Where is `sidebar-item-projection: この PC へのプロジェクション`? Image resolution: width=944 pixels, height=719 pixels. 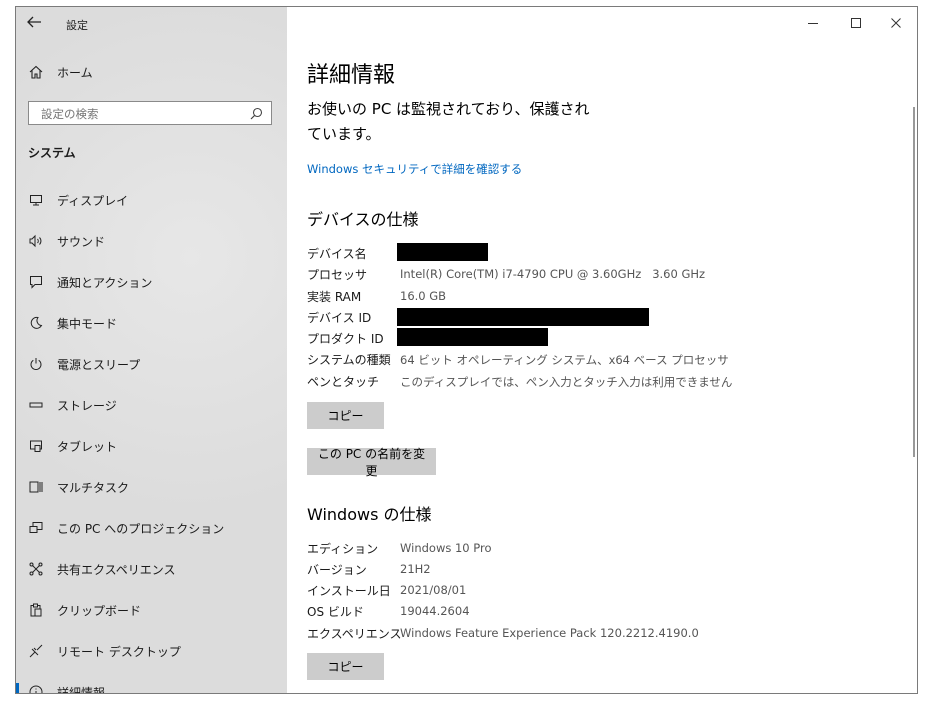
sidebar-item-projection: この PC へのプロジェクション is located at coordinates (151, 528).